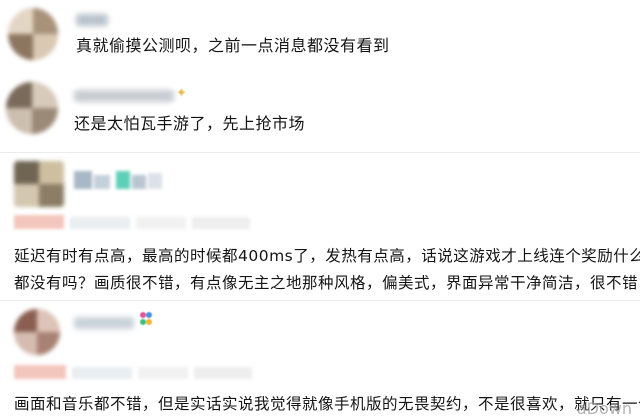 The width and height of the screenshot is (640, 418). I want to click on comment-text: 画面和音乐都不错，但是实话实说我觉得就像手机版的无畏契约，不是很喜欢，就只有一个, so click(327, 404).